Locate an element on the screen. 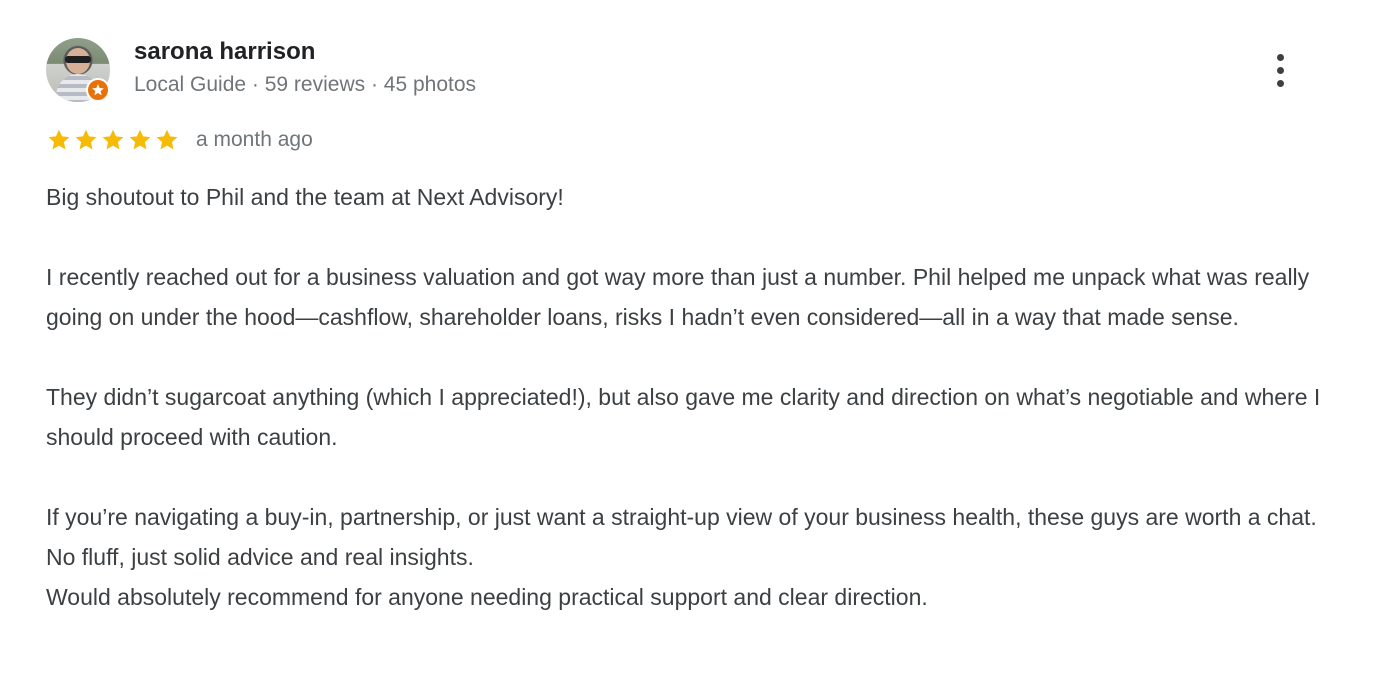 Image resolution: width=1398 pixels, height=688 pixels. reviewer-name: sarona harrison is located at coordinates (224, 52).